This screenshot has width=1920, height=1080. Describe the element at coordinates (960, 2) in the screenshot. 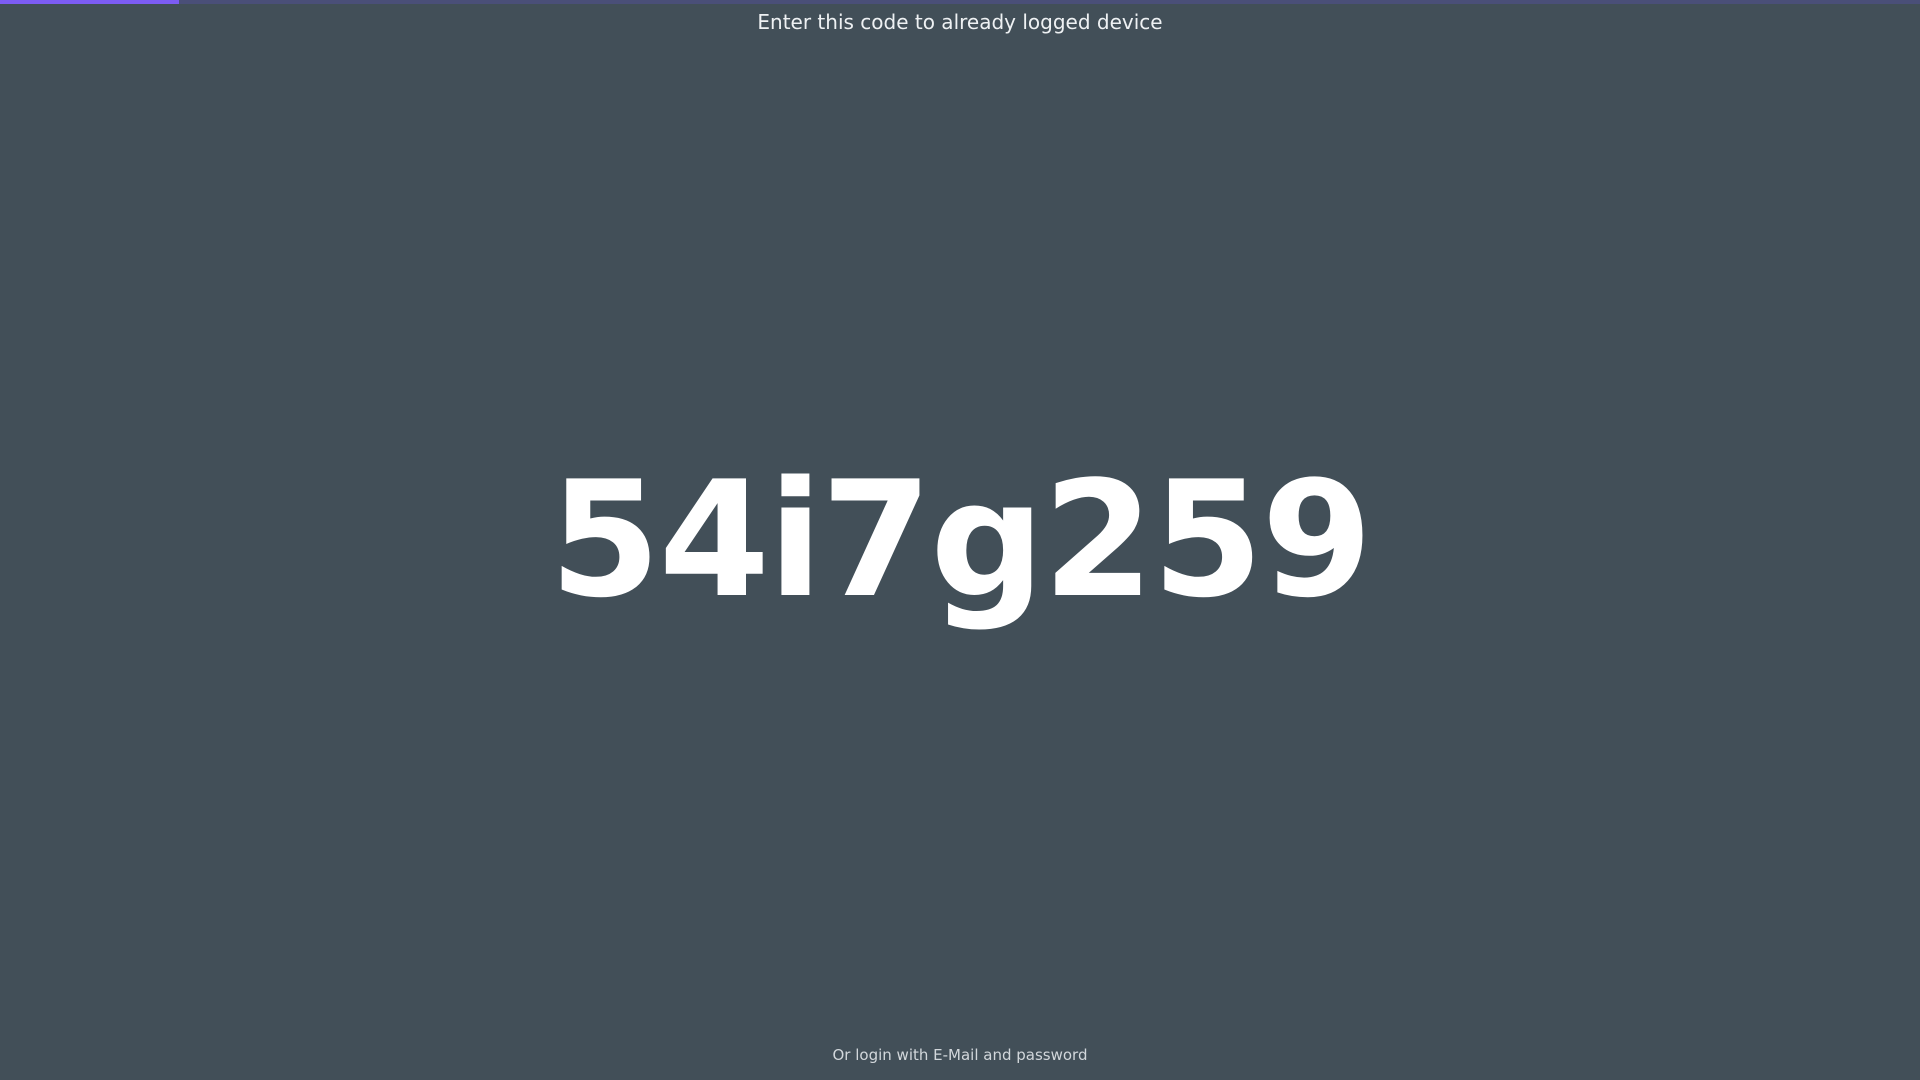

I see `progress-bar` at that location.